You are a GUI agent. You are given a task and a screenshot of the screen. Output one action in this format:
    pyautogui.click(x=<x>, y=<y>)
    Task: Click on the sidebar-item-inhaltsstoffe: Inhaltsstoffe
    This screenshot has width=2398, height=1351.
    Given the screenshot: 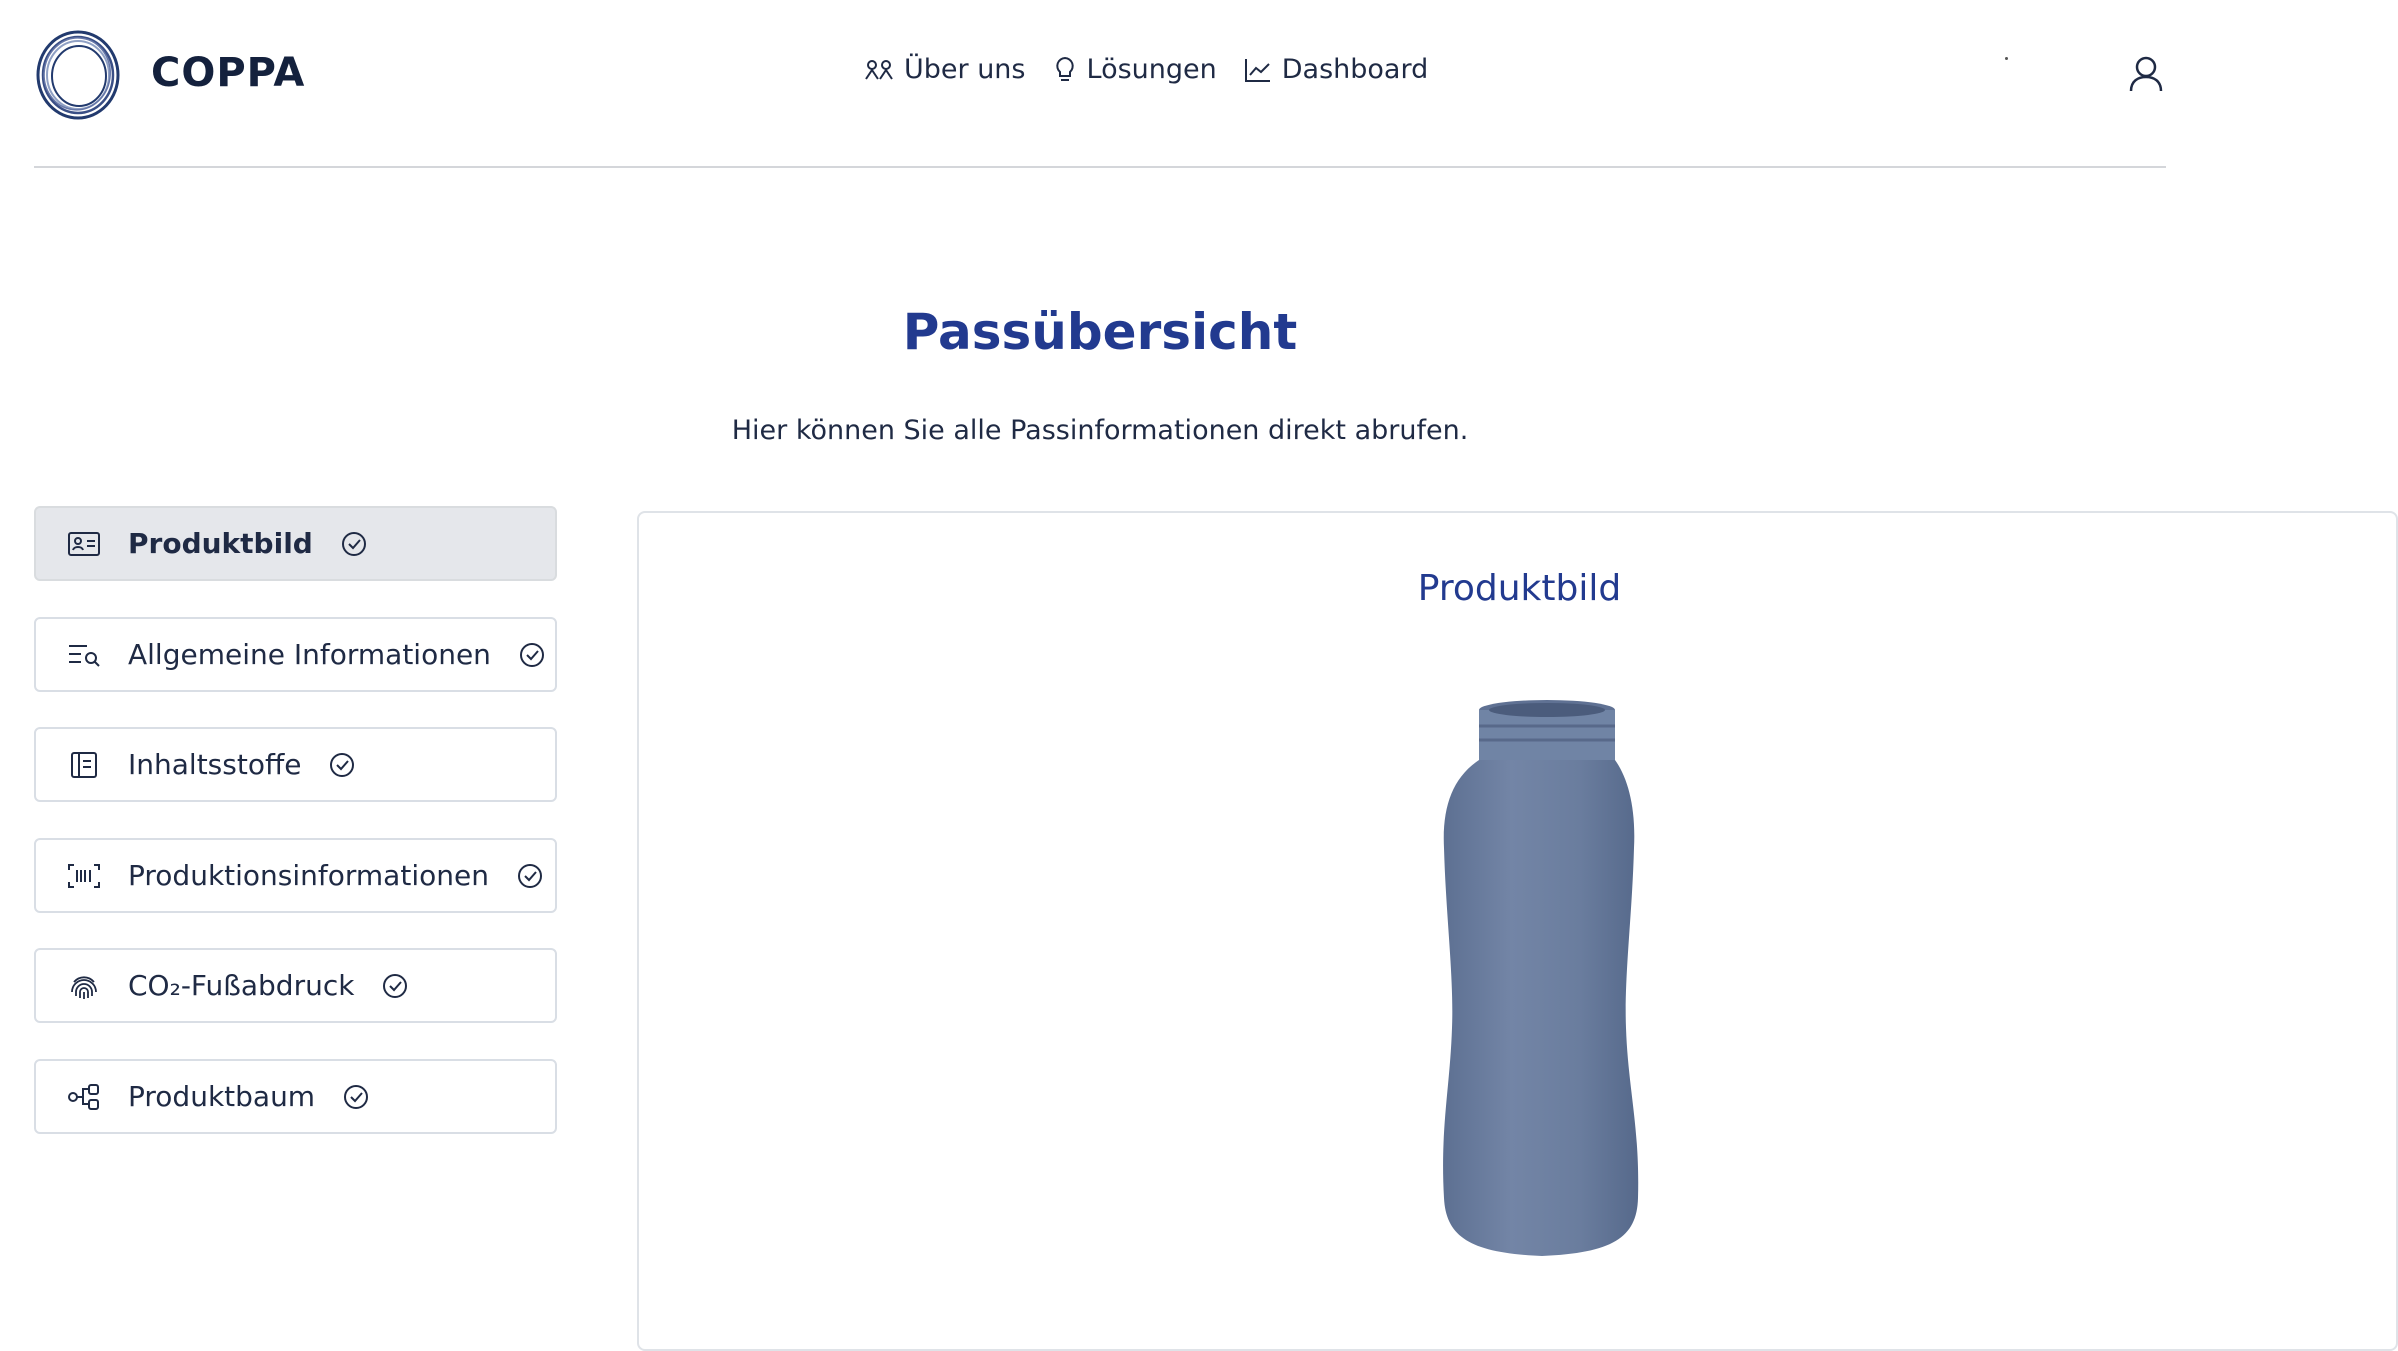 What is the action you would take?
    pyautogui.click(x=295, y=764)
    